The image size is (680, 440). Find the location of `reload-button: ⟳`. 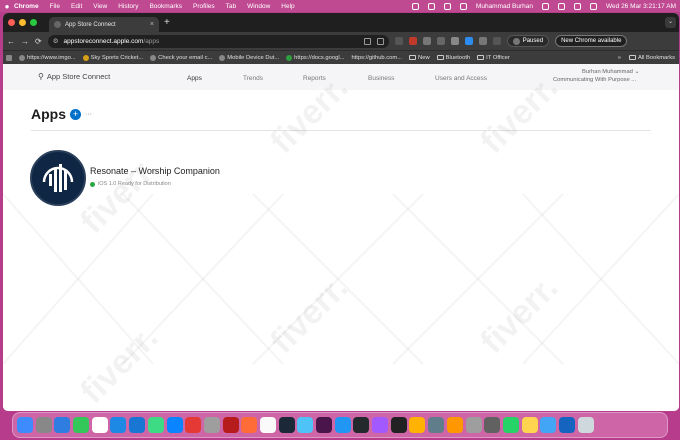

reload-button: ⟳ is located at coordinates (38, 41).